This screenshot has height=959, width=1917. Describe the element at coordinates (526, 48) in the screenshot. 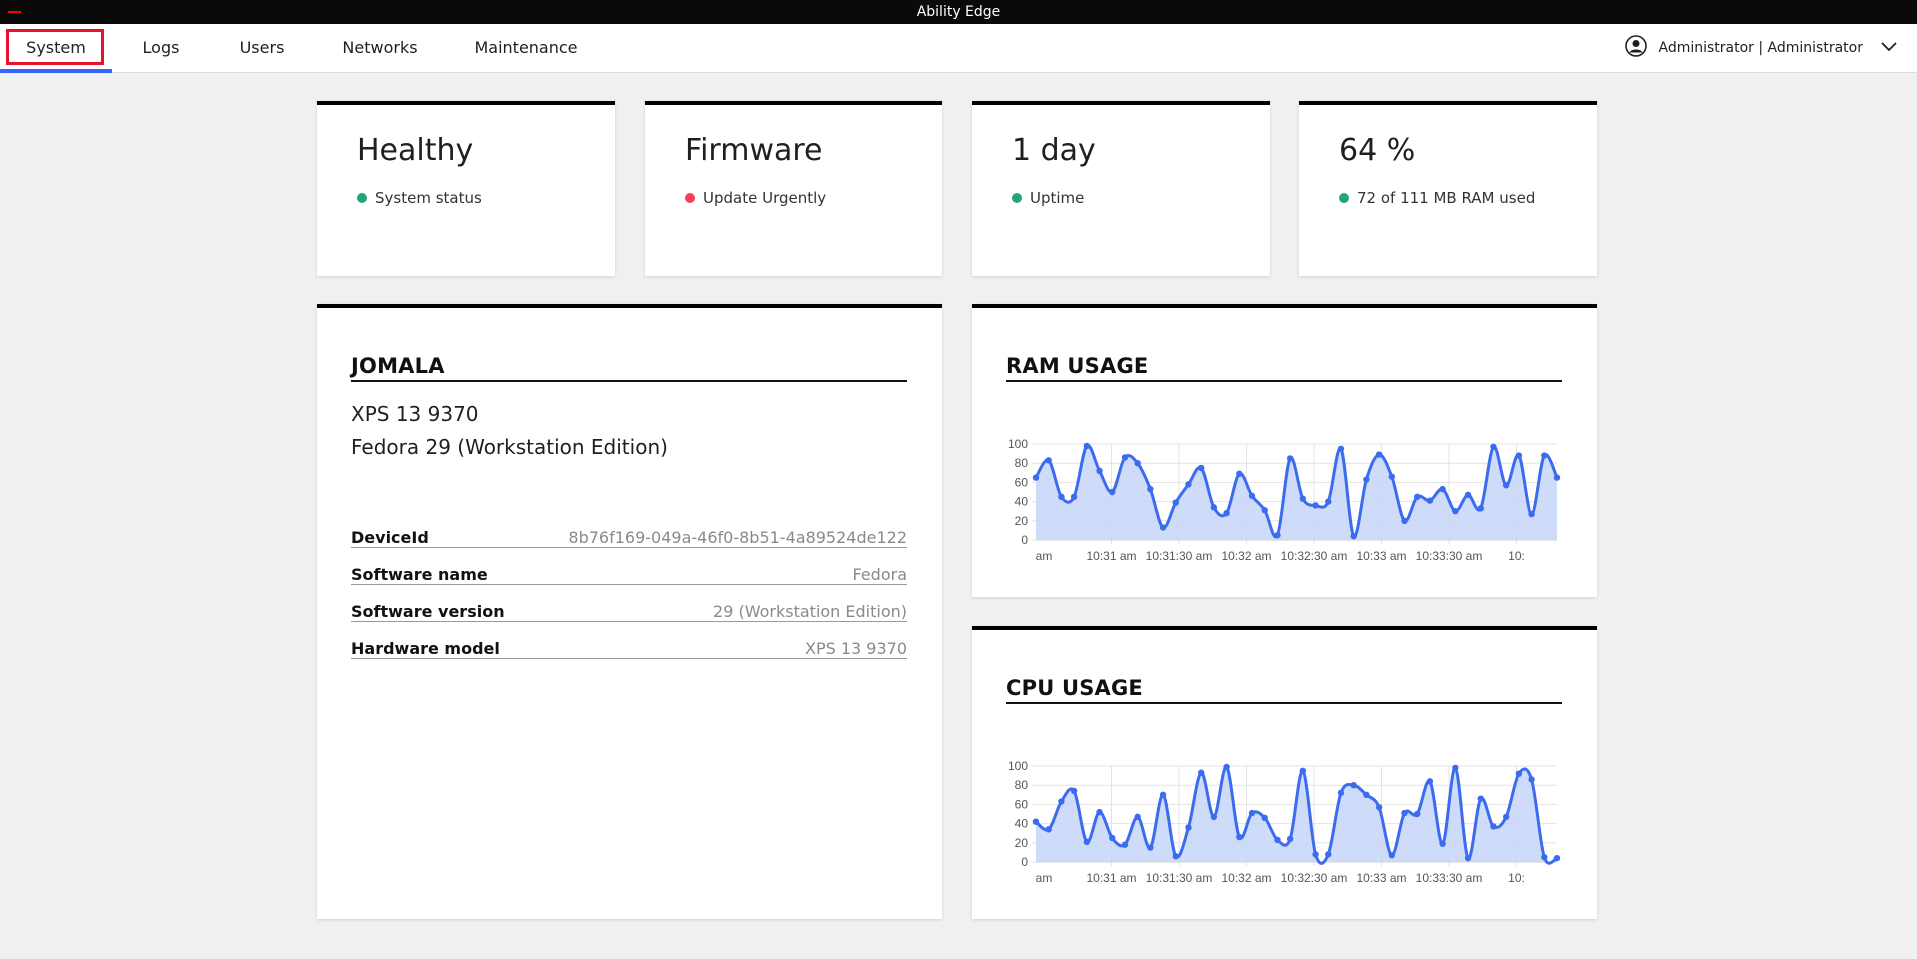

I see `tab-maintenance: Maintenance` at that location.